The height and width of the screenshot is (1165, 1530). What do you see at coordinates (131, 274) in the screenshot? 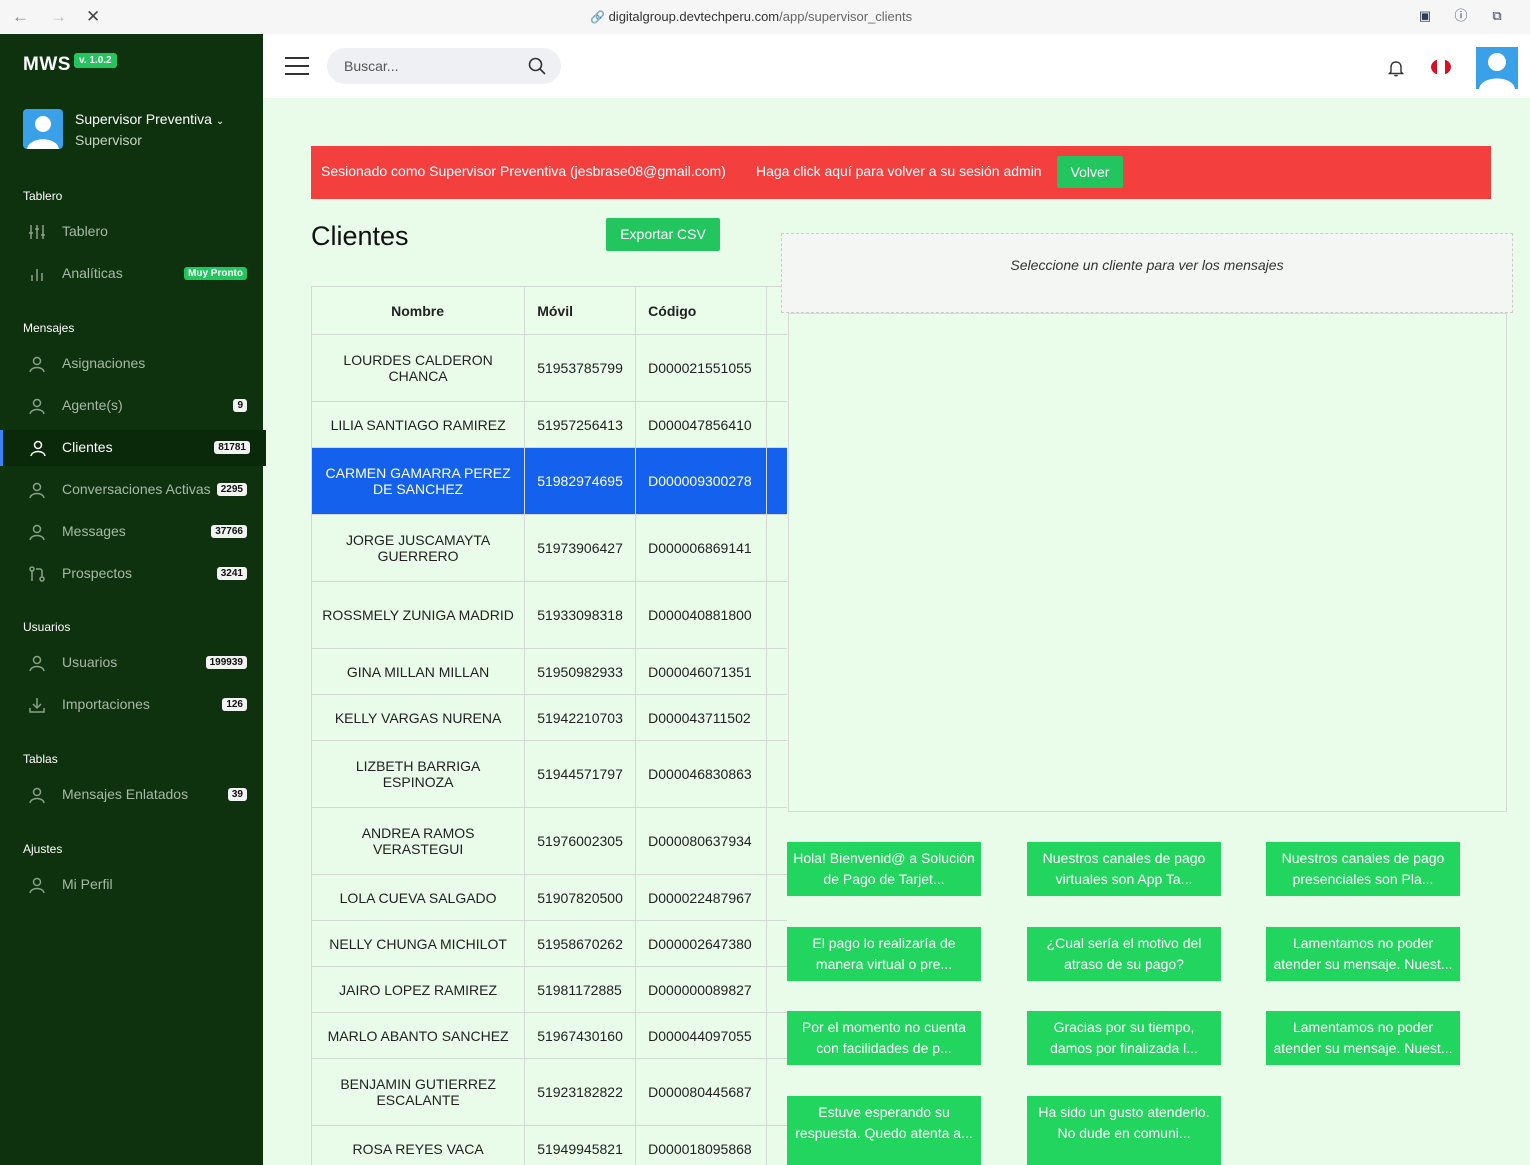
I see `sidebar-item-analiticas: Analíticas Muy Pronto` at bounding box center [131, 274].